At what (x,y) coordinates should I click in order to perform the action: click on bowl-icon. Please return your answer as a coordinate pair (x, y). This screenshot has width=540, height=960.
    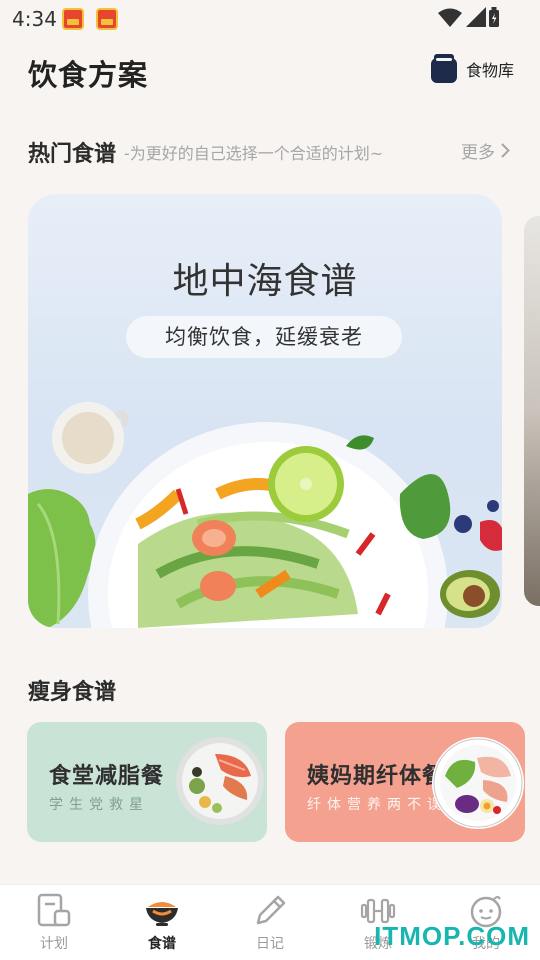
    Looking at the image, I should click on (162, 914).